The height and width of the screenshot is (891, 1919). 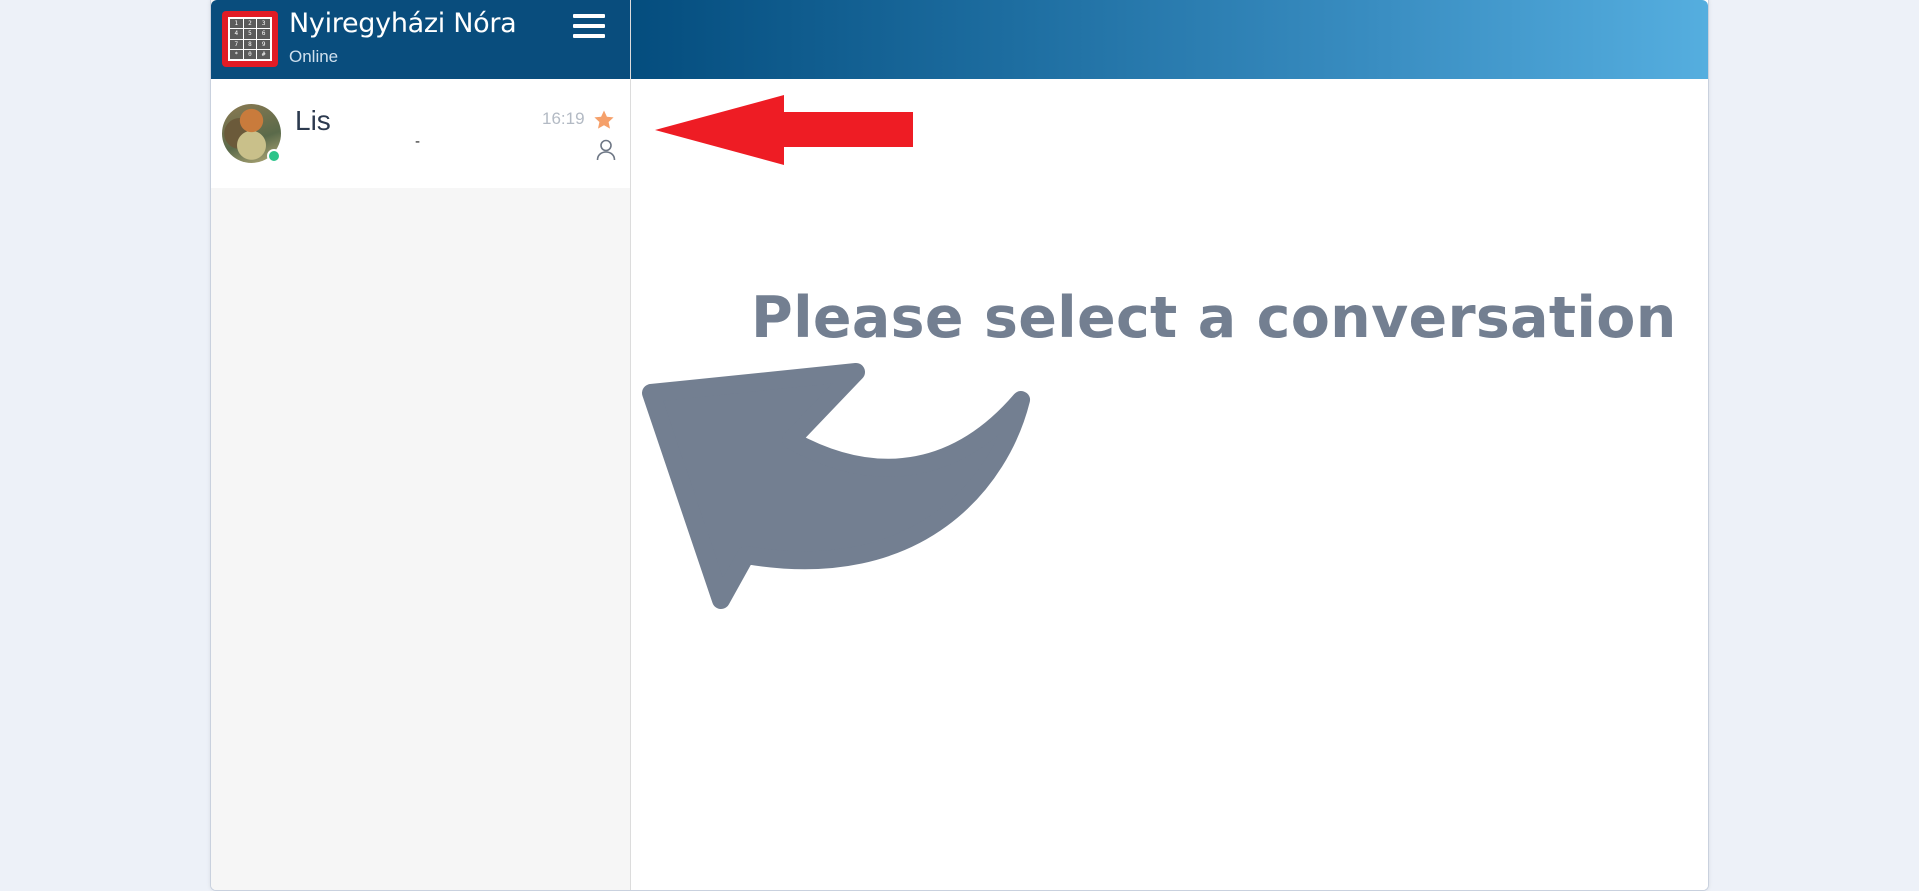 What do you see at coordinates (604, 120) in the screenshot?
I see `star-icon` at bounding box center [604, 120].